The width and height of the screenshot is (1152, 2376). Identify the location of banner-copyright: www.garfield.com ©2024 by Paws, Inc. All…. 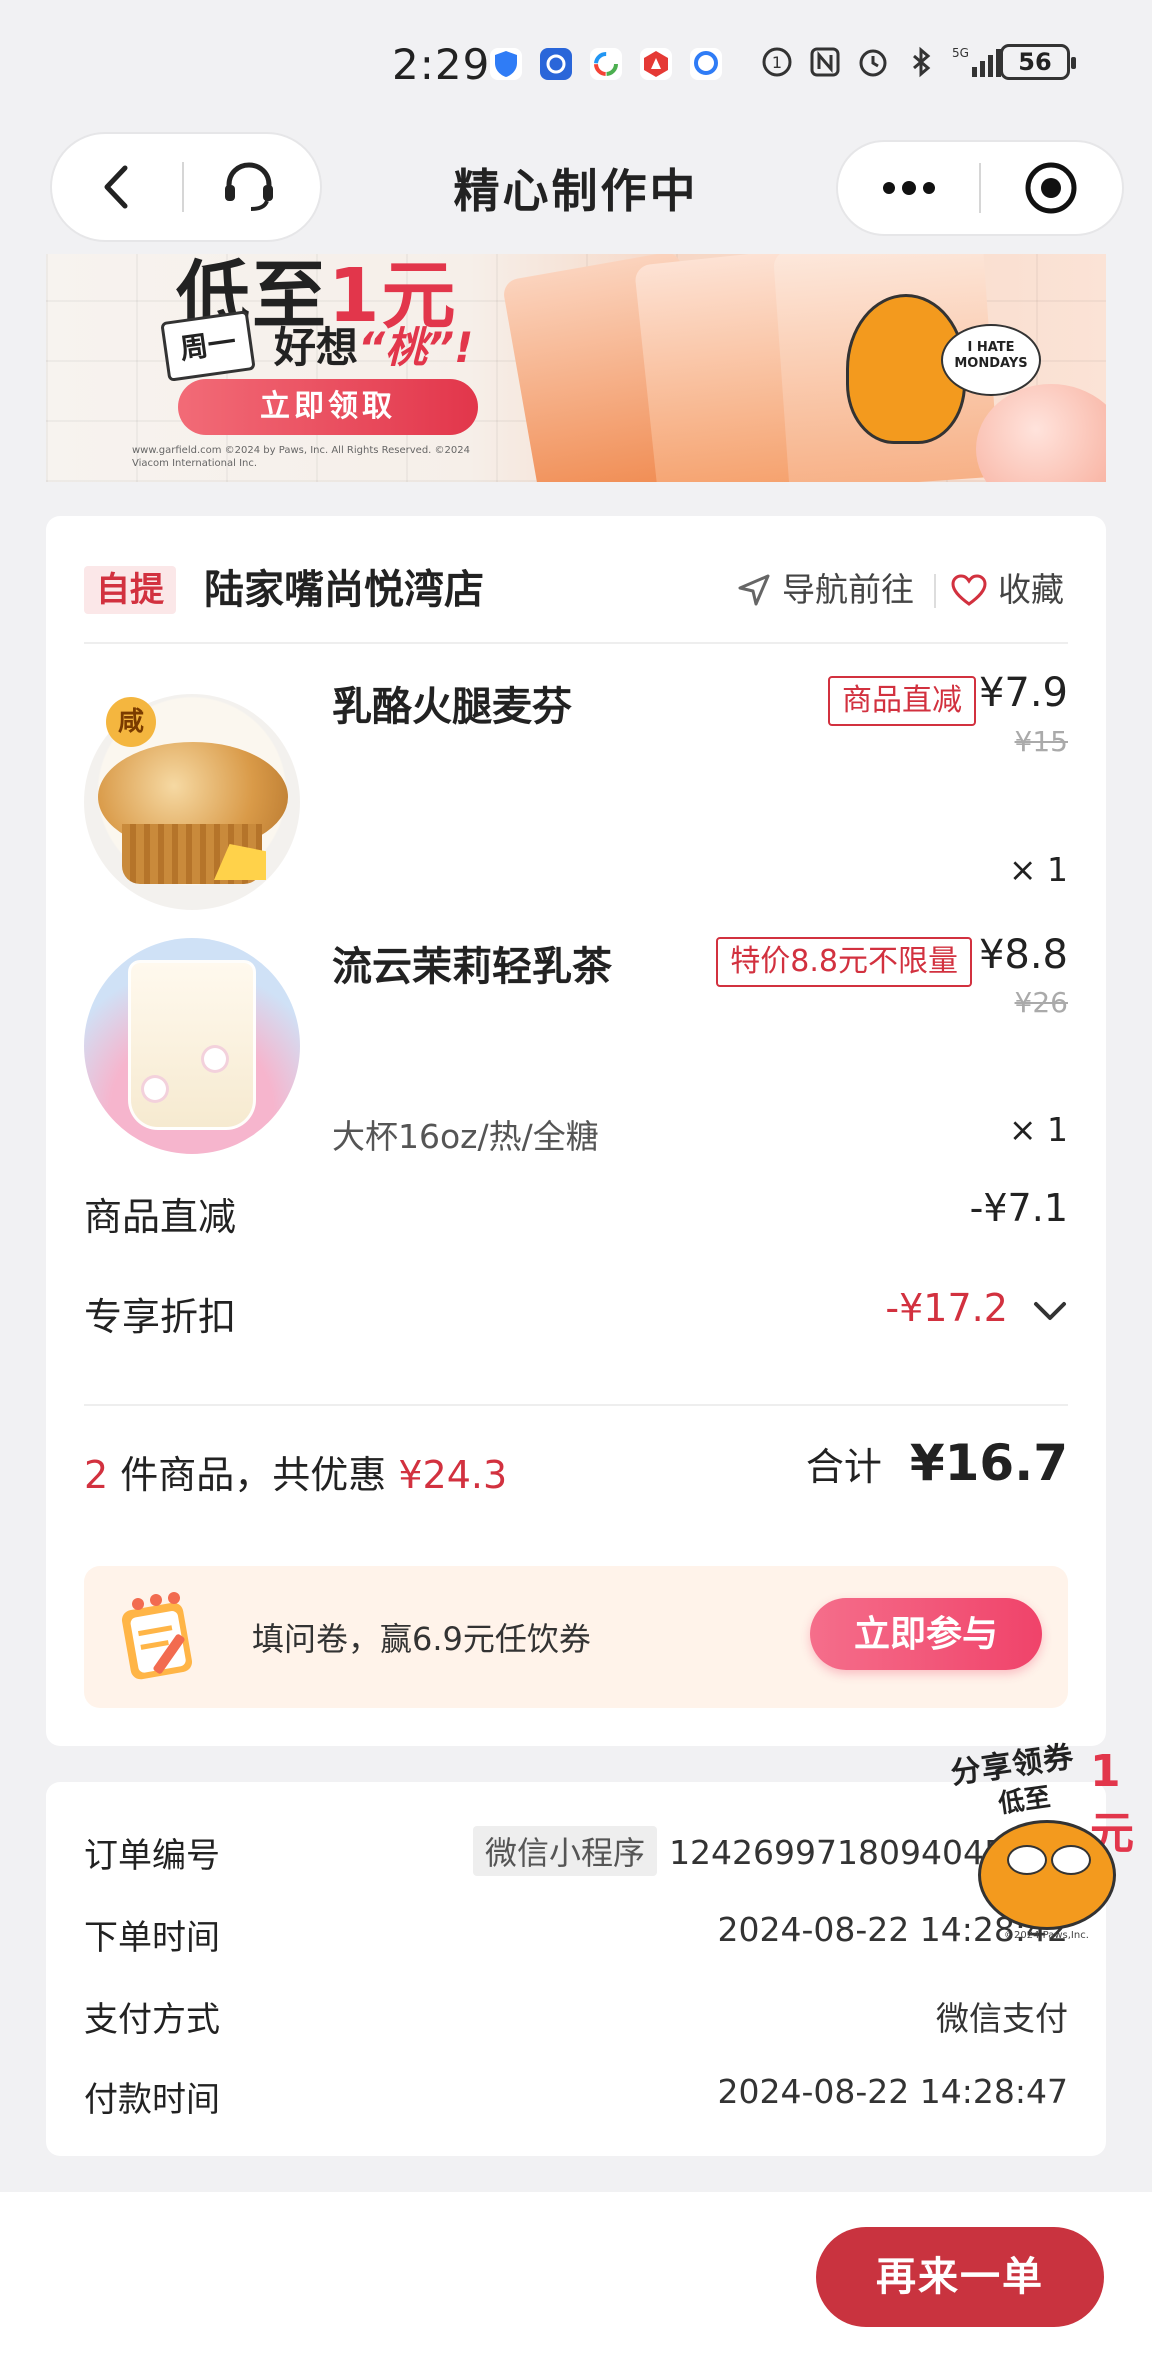
(301, 457).